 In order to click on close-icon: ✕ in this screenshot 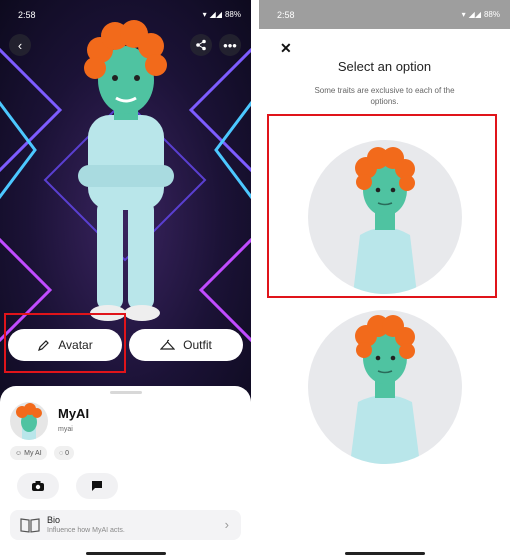, I will do `click(286, 48)`.